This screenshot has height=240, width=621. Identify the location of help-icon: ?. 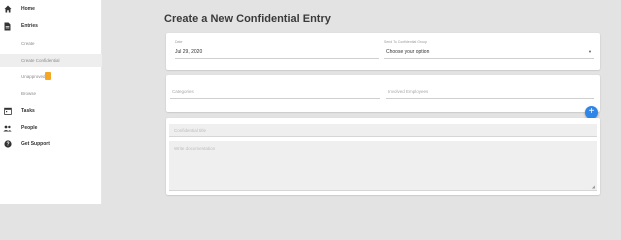
(7, 144).